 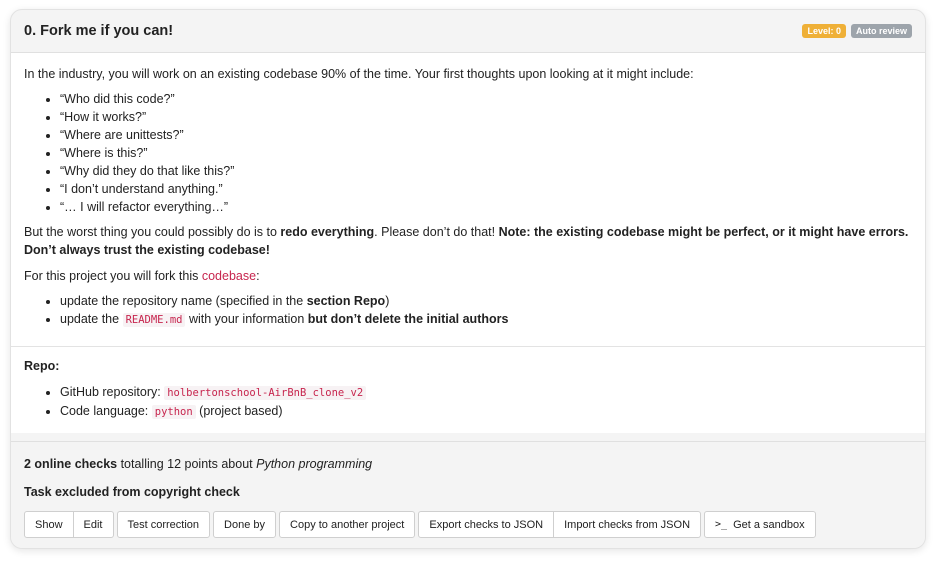 I want to click on copy-to-project-button: Copy to another project, so click(x=347, y=524).